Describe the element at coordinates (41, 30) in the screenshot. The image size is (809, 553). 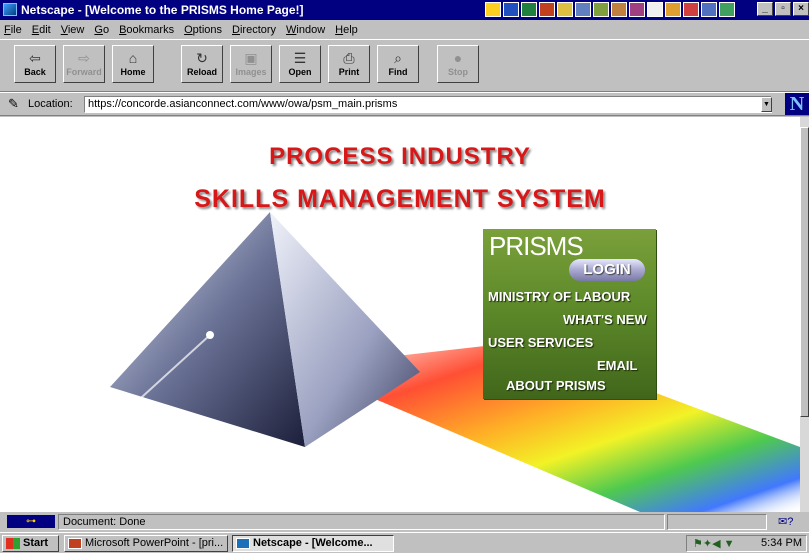
I see `menu-edit: Edit` at that location.